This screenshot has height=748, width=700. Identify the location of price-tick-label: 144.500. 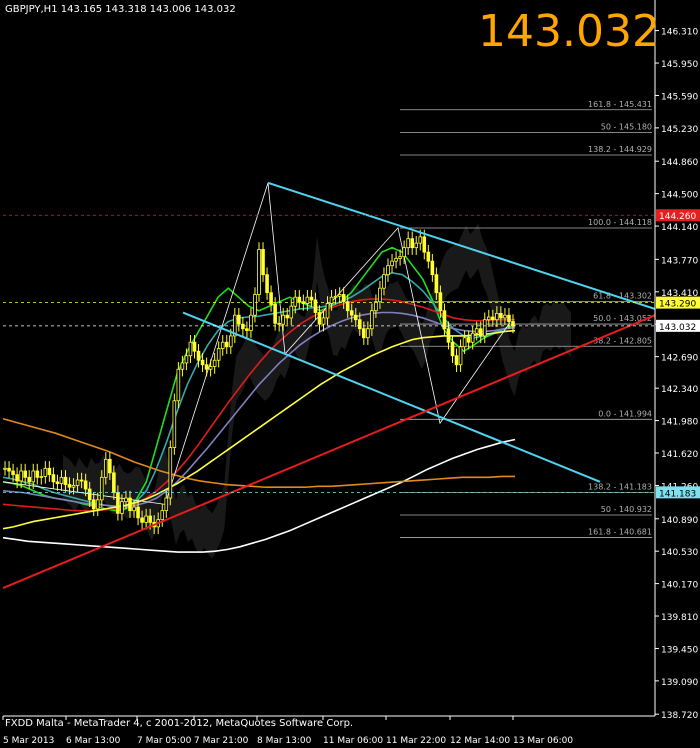
(679, 196).